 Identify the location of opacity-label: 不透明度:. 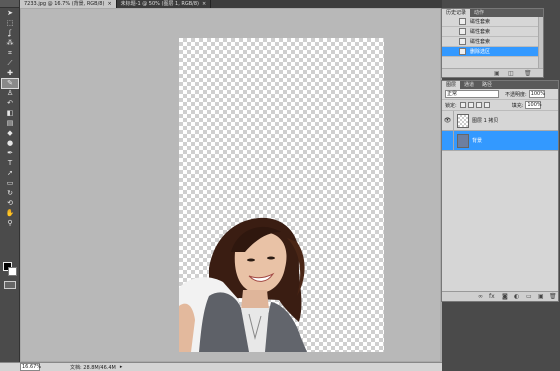
(516, 94).